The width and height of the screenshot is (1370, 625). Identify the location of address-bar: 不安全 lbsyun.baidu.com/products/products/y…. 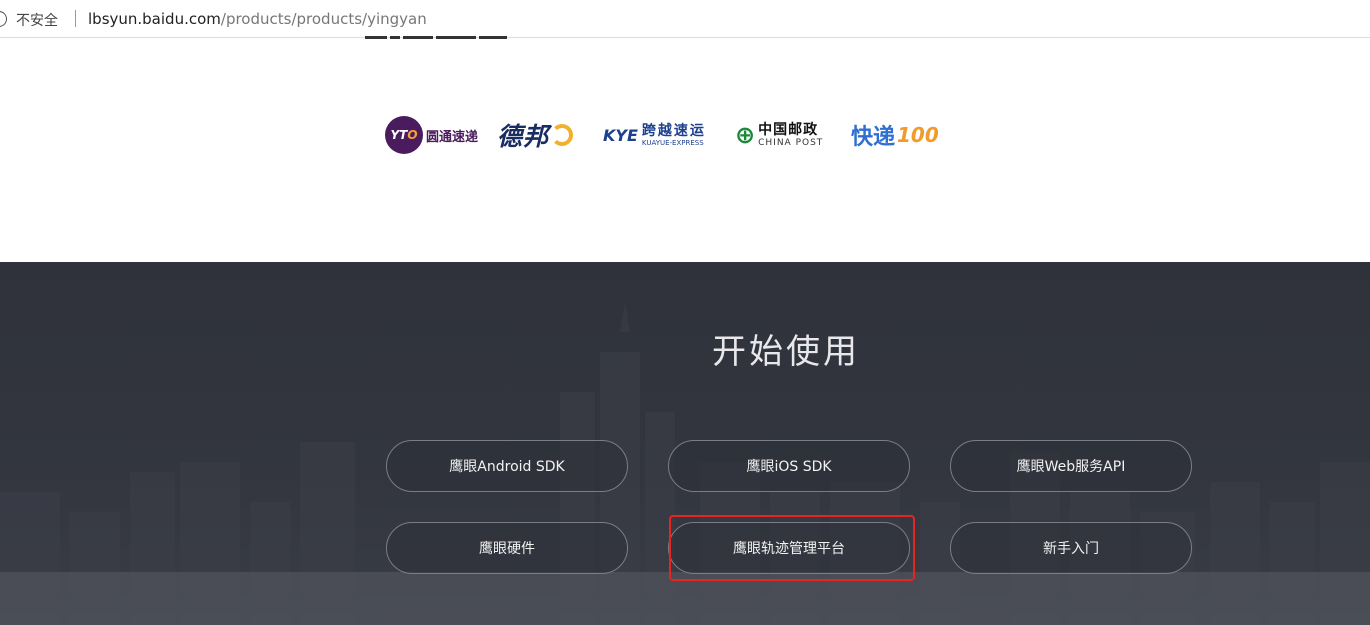
(685, 19).